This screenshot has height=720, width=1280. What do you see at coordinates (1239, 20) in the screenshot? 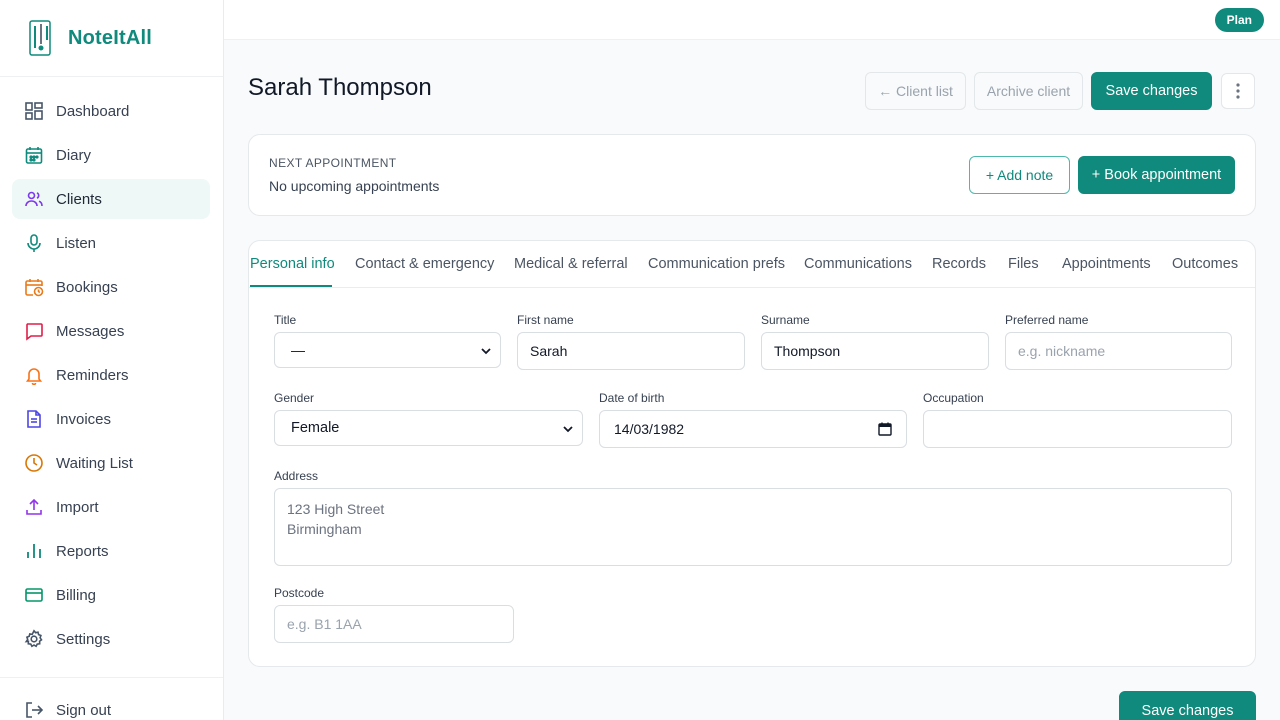
I see `plan-badge: Plan` at bounding box center [1239, 20].